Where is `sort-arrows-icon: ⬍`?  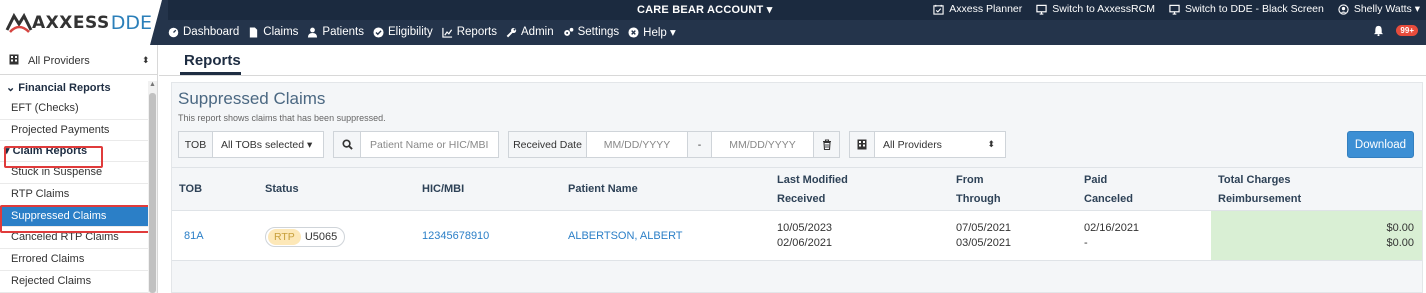
sort-arrows-icon: ⬍ is located at coordinates (146, 60).